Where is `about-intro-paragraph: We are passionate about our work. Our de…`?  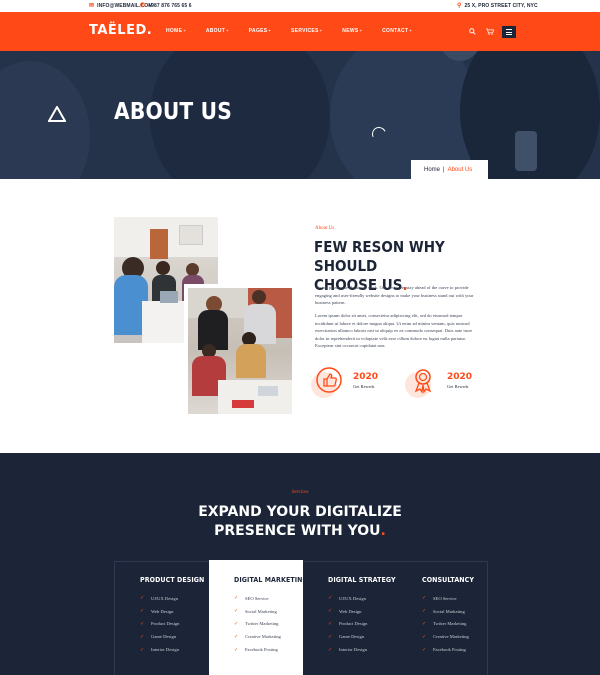
about-intro-paragraph: We are passionate about our work. Our de… is located at coordinates (394, 295).